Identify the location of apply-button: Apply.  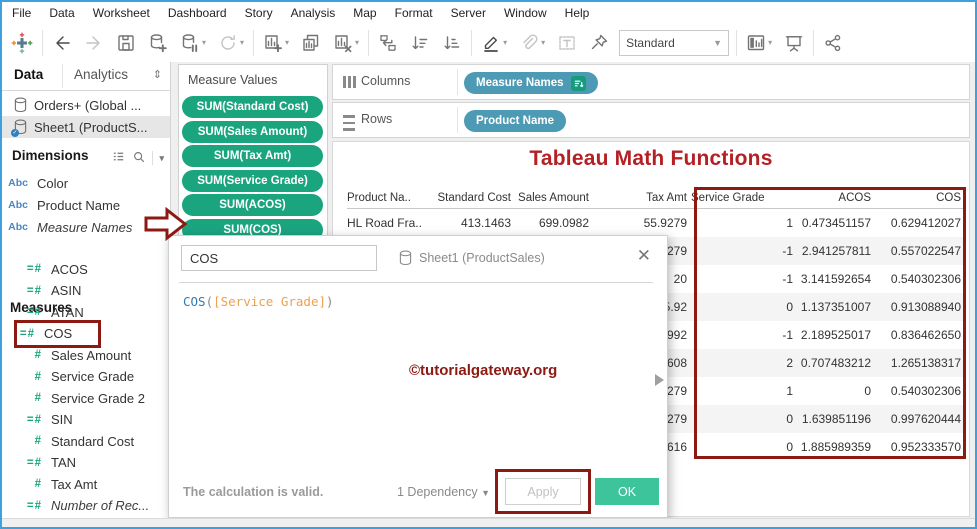
(543, 491).